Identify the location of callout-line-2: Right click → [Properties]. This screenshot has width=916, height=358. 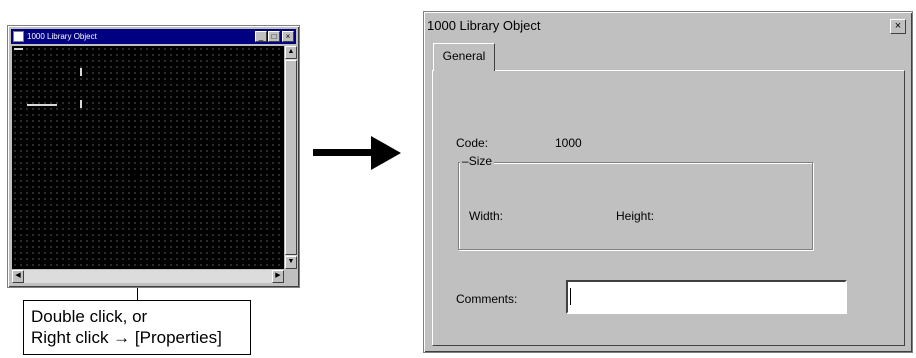
(126, 337).